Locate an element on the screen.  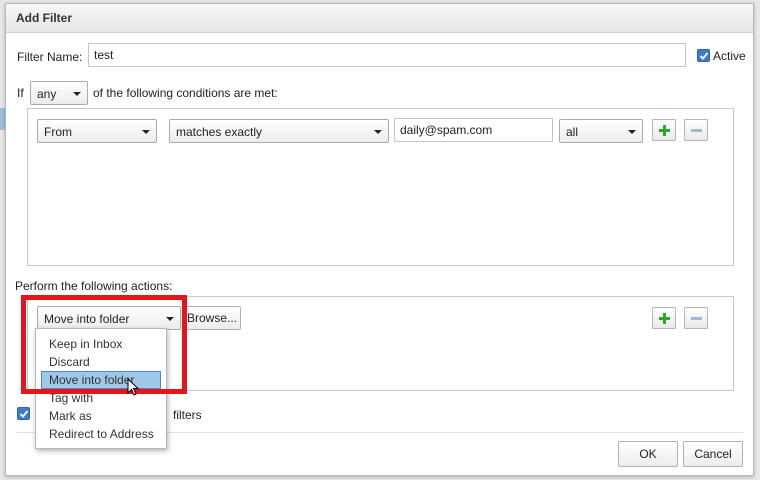
condition-field-value: From is located at coordinates (58, 132).